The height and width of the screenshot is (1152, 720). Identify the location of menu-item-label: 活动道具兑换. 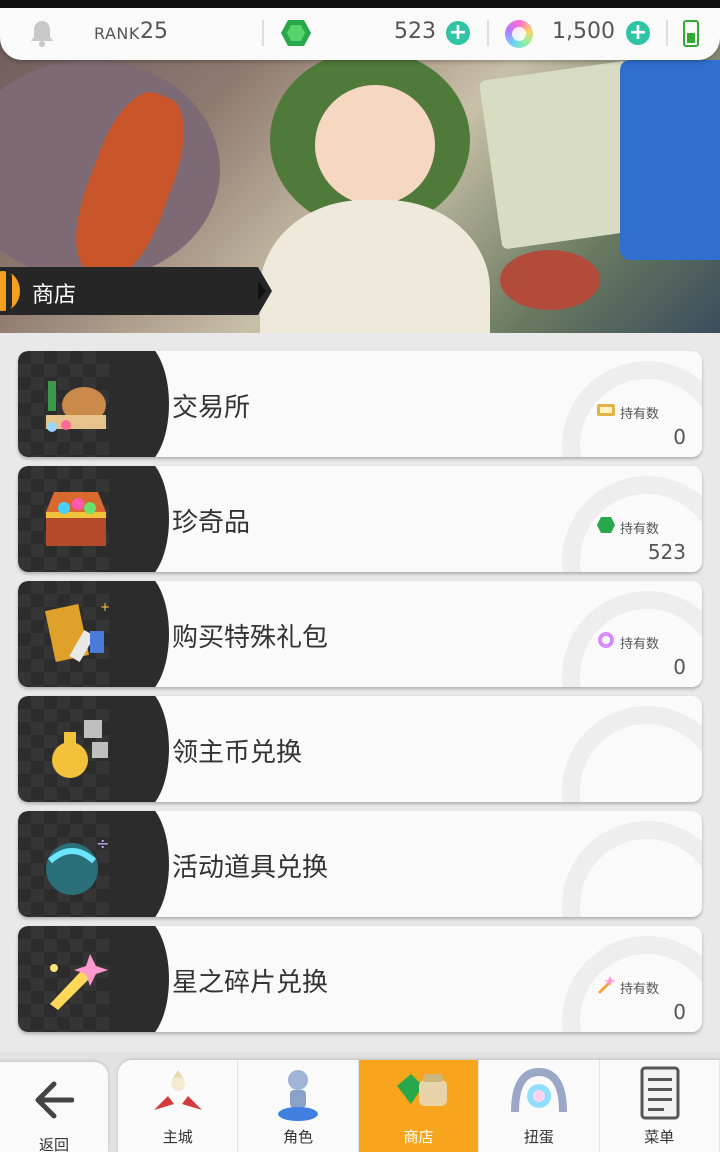
(250, 868).